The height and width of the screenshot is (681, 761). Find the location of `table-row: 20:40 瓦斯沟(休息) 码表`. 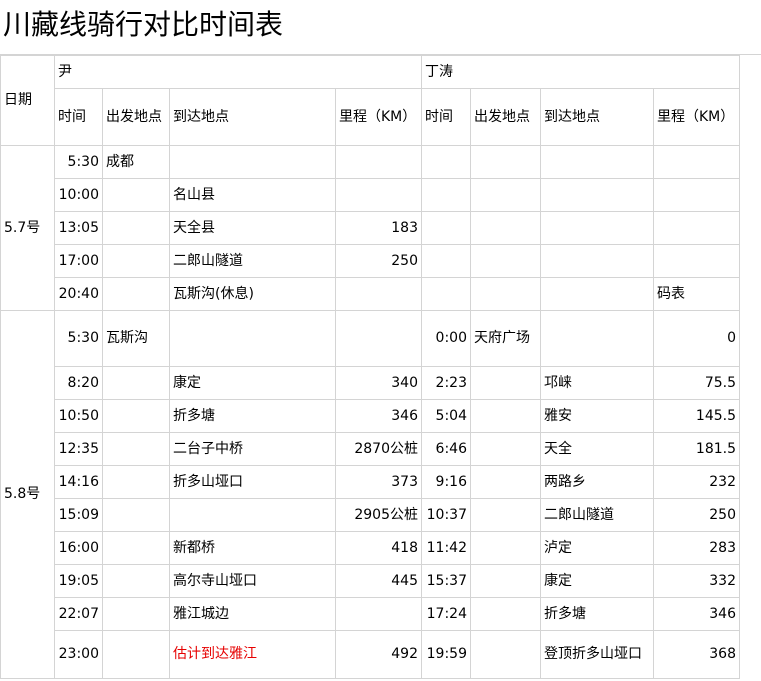

table-row: 20:40 瓦斯沟(休息) 码表 is located at coordinates (370, 294).